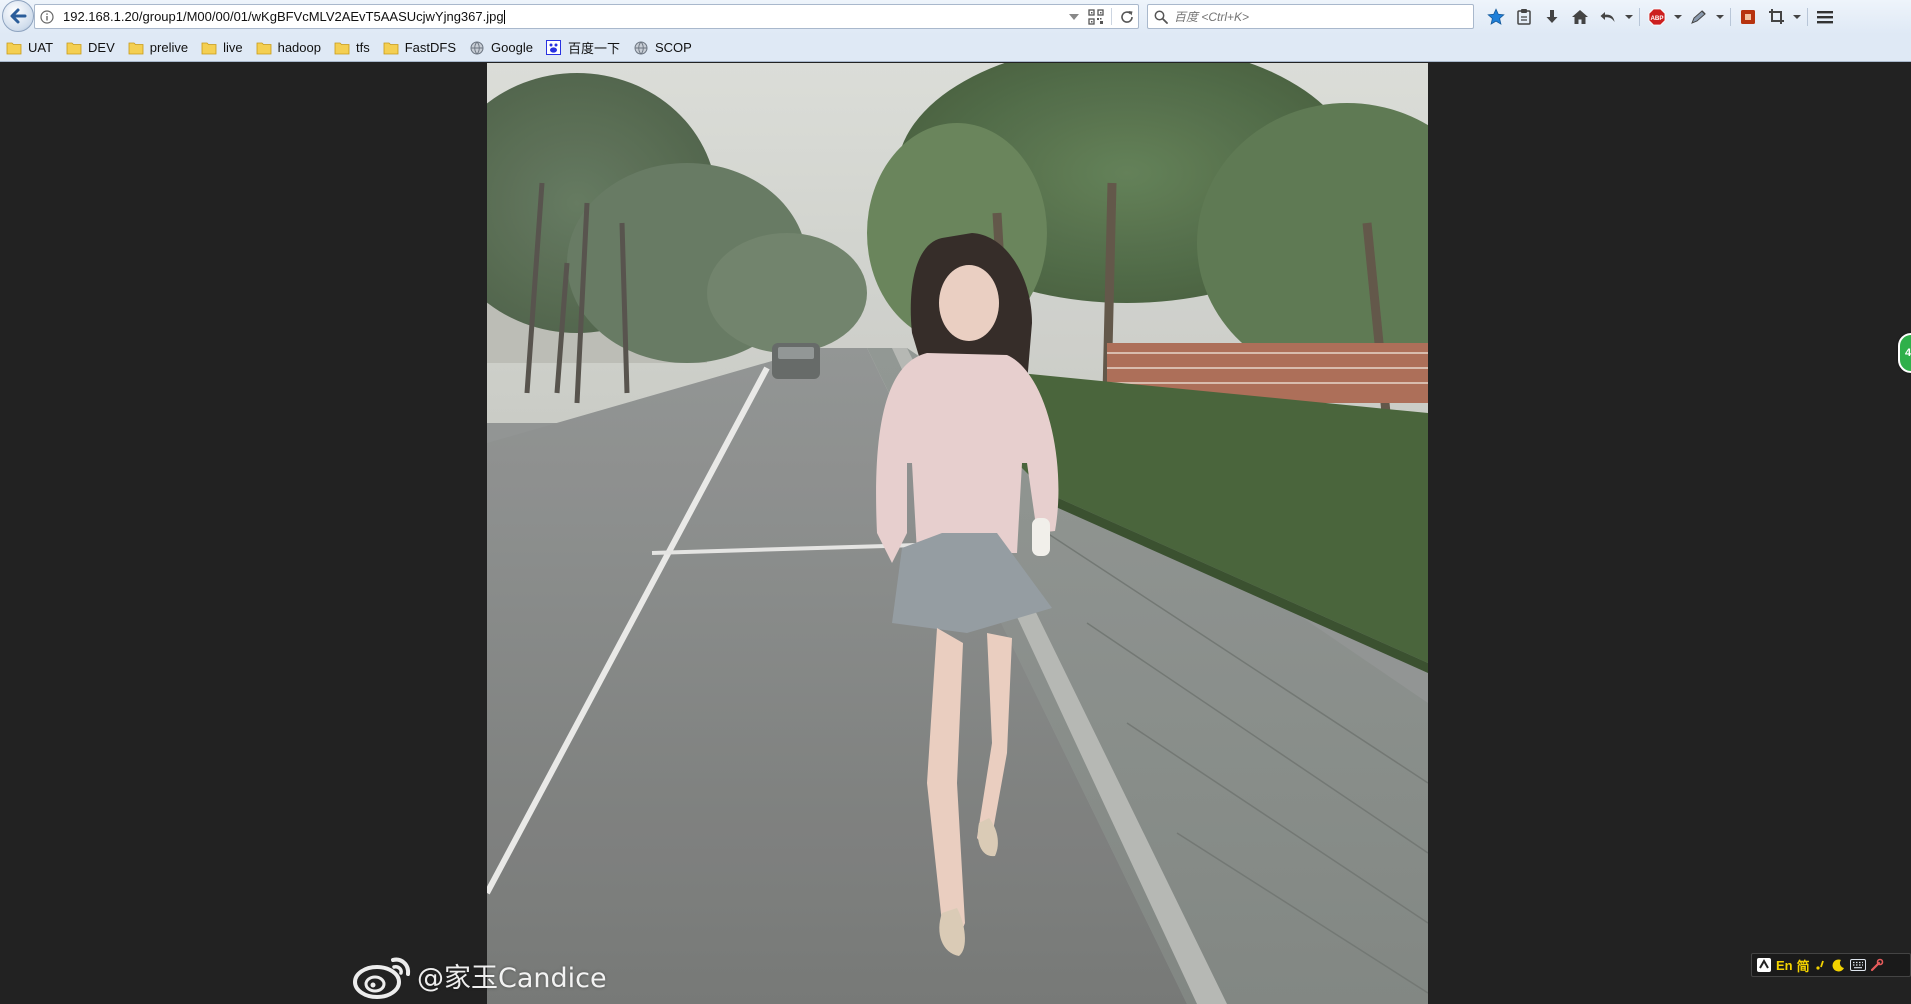  Describe the element at coordinates (1784, 965) in the screenshot. I see `ime-lang: En` at that location.